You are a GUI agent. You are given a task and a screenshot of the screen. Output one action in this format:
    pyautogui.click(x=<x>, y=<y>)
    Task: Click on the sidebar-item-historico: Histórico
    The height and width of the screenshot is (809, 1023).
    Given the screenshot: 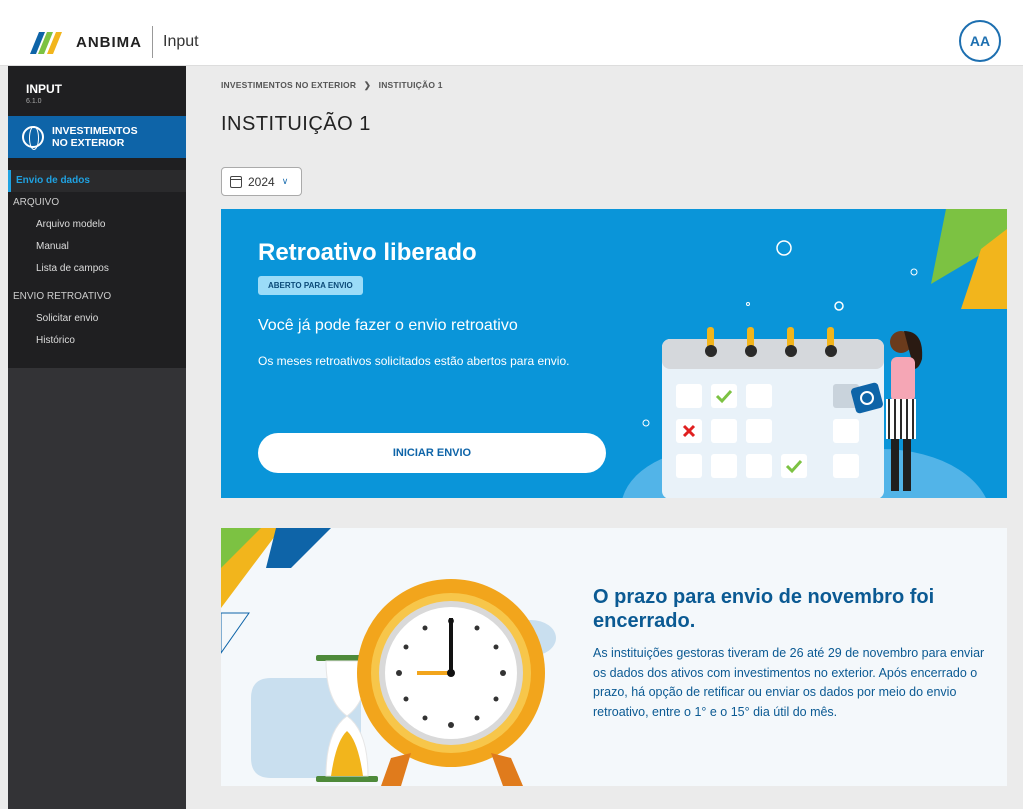 What is the action you would take?
    pyautogui.click(x=97, y=341)
    